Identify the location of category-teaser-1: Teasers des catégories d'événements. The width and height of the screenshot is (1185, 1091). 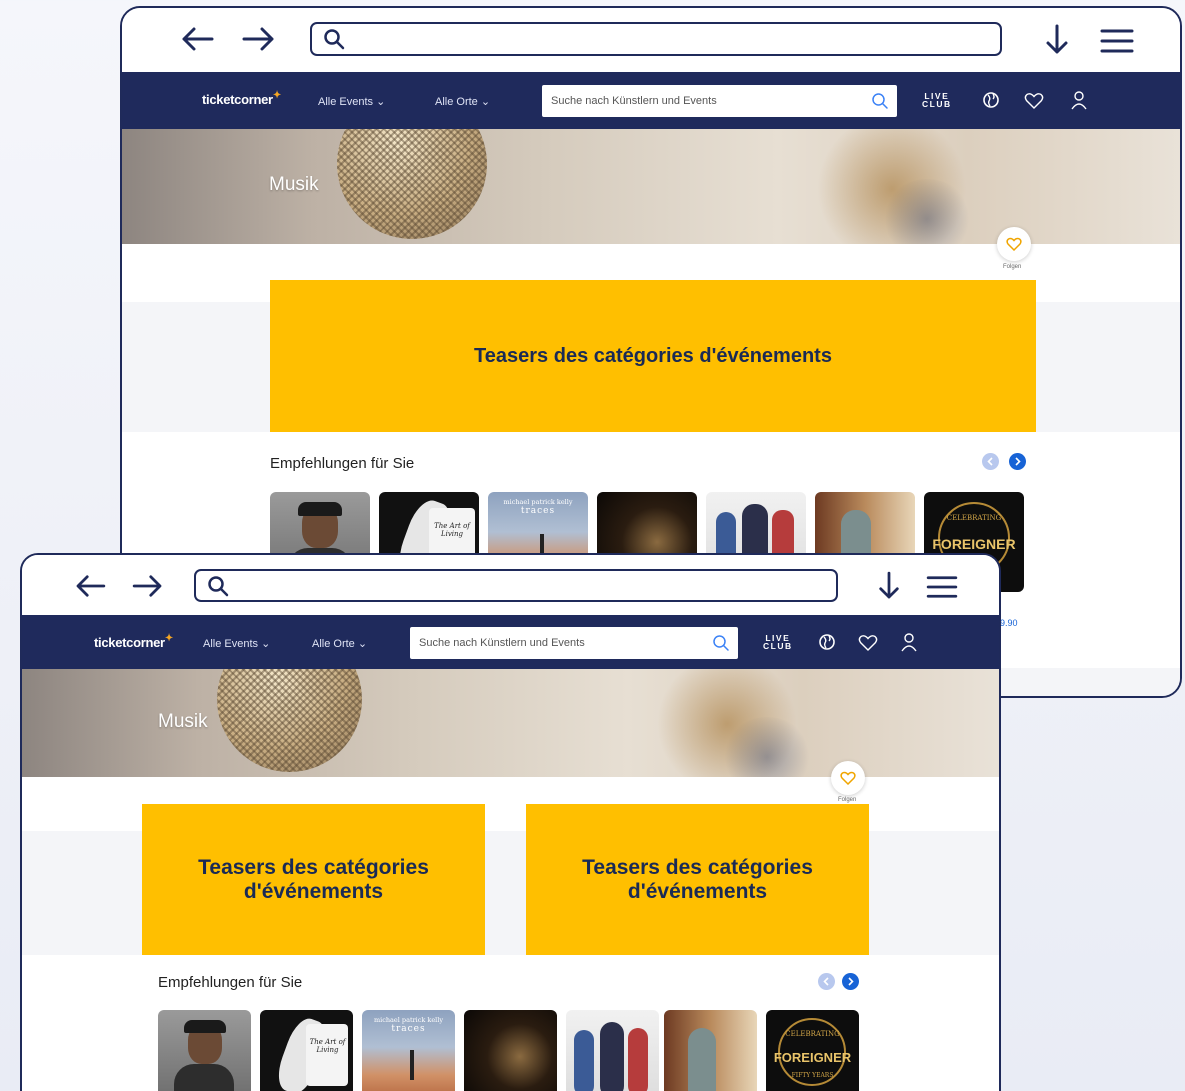
(313, 879).